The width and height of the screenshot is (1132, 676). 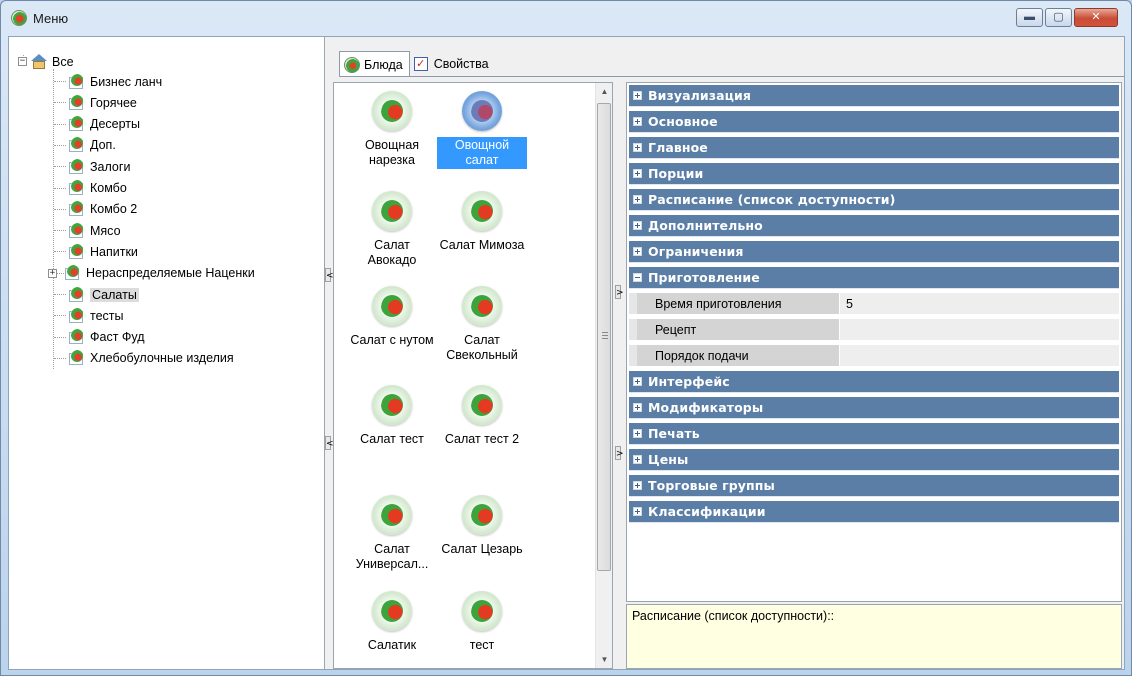 I want to click on tree-item-label: Хлебобулочные изделия, so click(x=162, y=358).